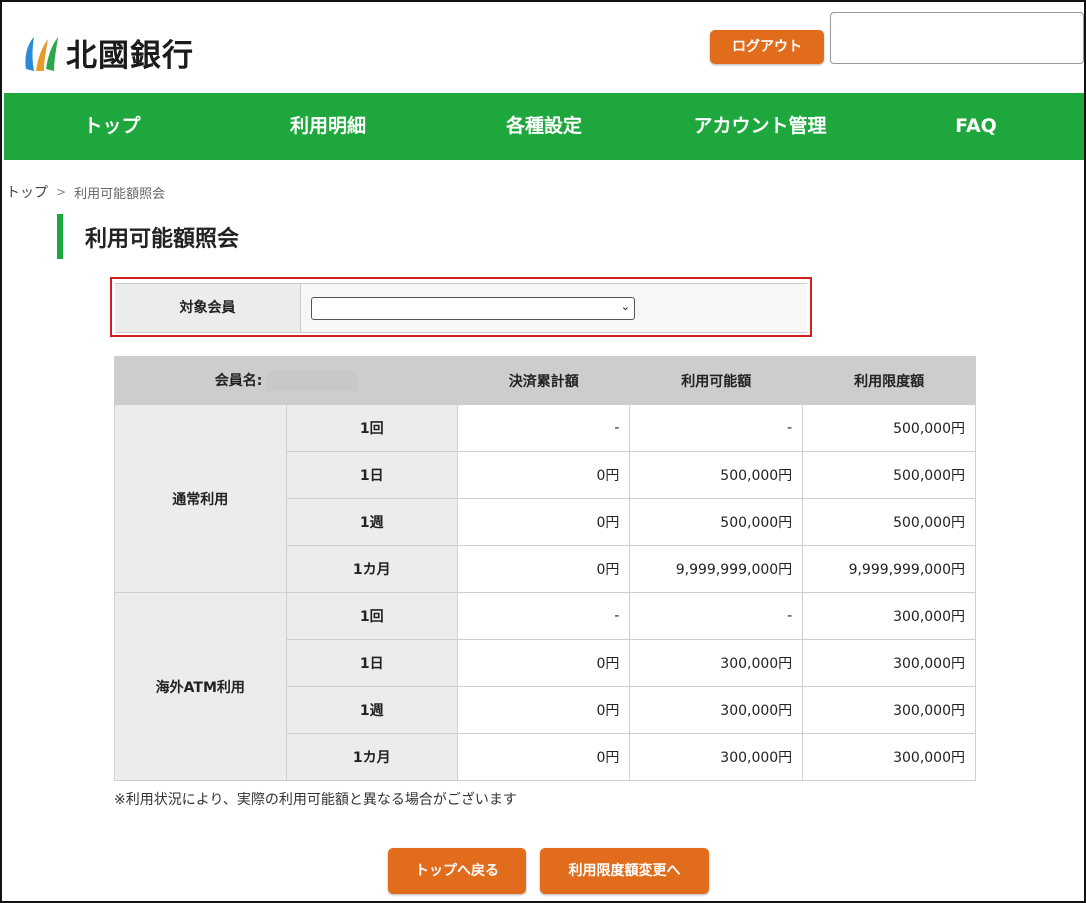  What do you see at coordinates (312, 381) in the screenshot?
I see `member-name-value` at bounding box center [312, 381].